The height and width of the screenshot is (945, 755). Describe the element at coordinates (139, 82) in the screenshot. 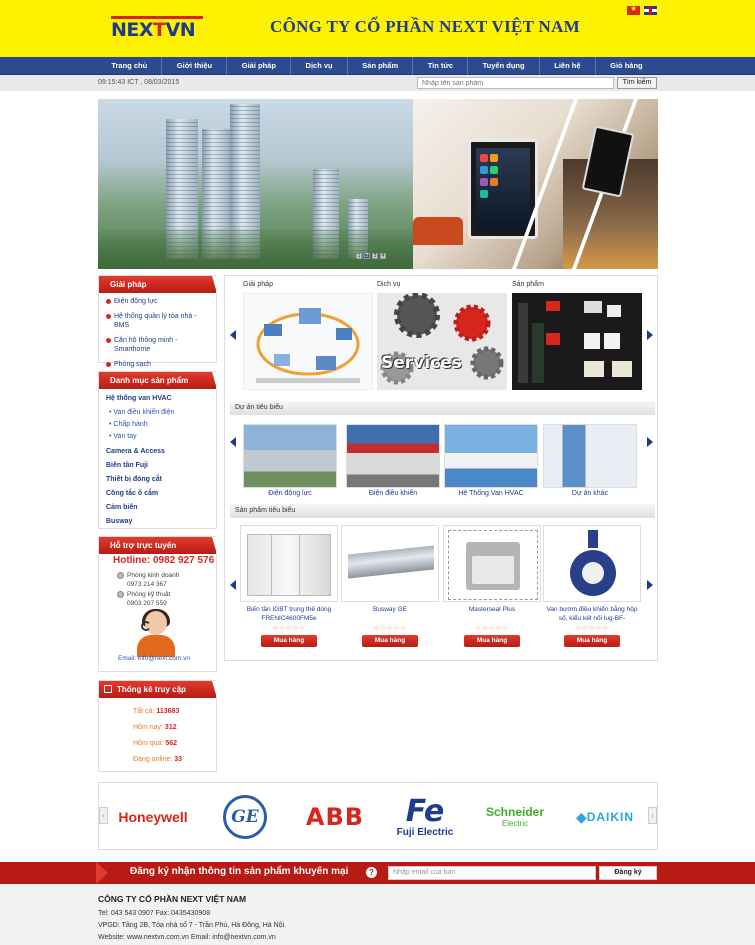

I see `datetime: 09:15:43 ICT , 08/03/2015` at that location.